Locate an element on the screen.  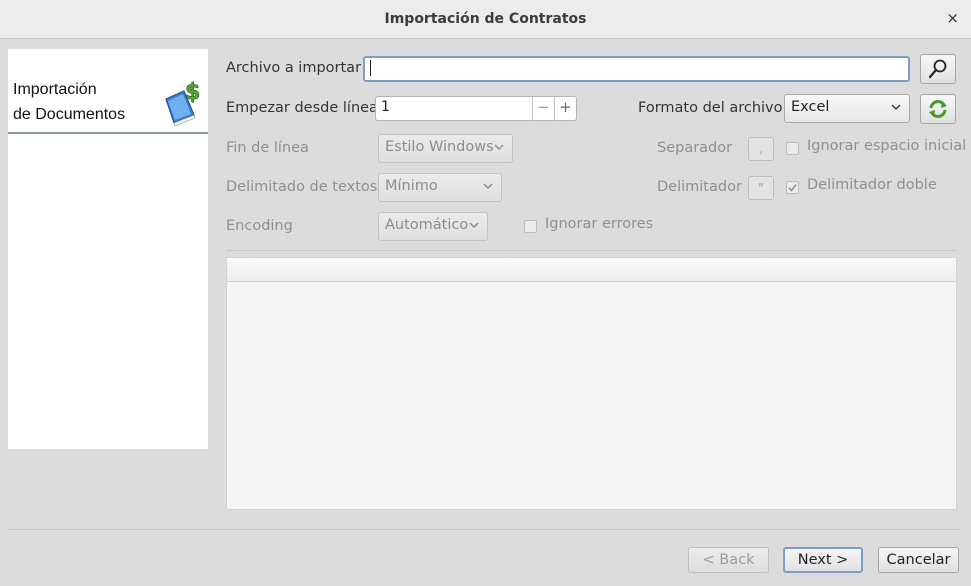
double-delimiter-checkbox is located at coordinates (792, 187).